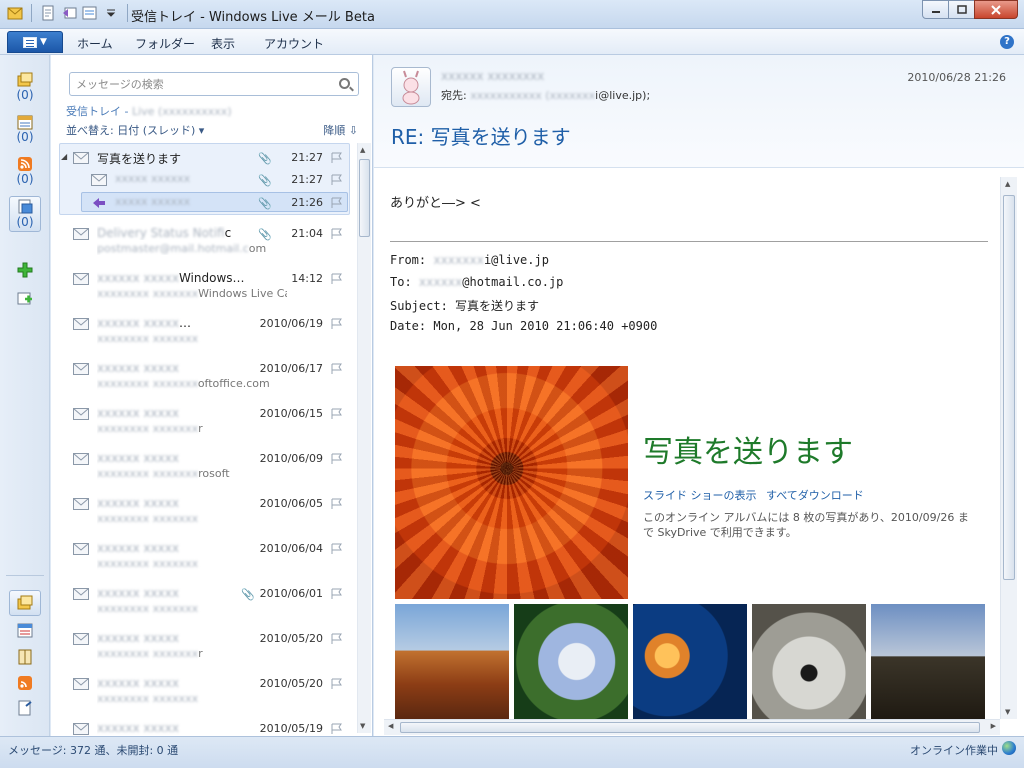  Describe the element at coordinates (954, 750) in the screenshot. I see `online-status: オンライン作業中` at that location.